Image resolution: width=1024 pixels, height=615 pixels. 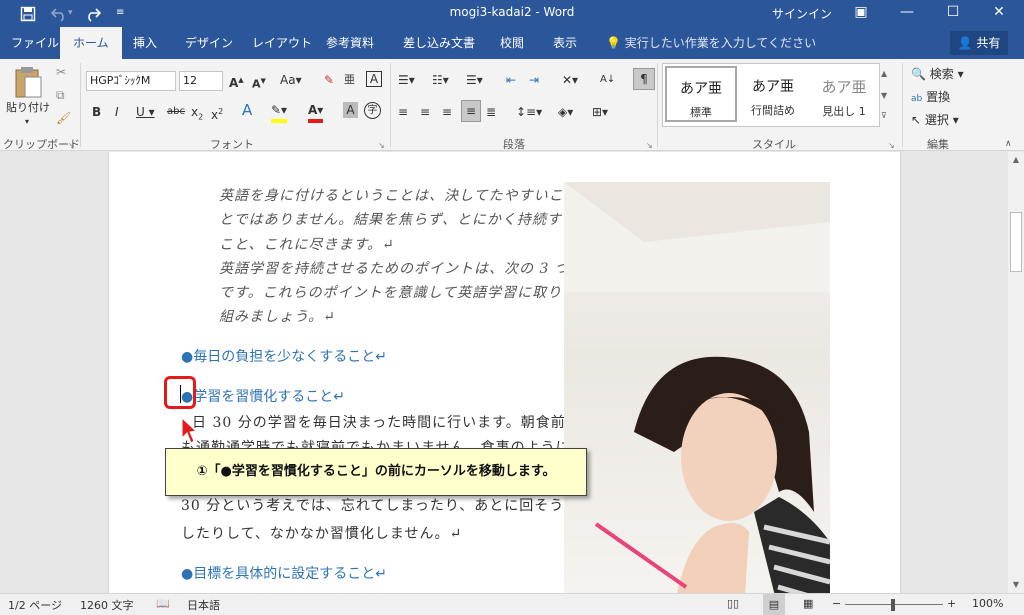 I want to click on styles-group-label: スタイル, so click(x=774, y=144).